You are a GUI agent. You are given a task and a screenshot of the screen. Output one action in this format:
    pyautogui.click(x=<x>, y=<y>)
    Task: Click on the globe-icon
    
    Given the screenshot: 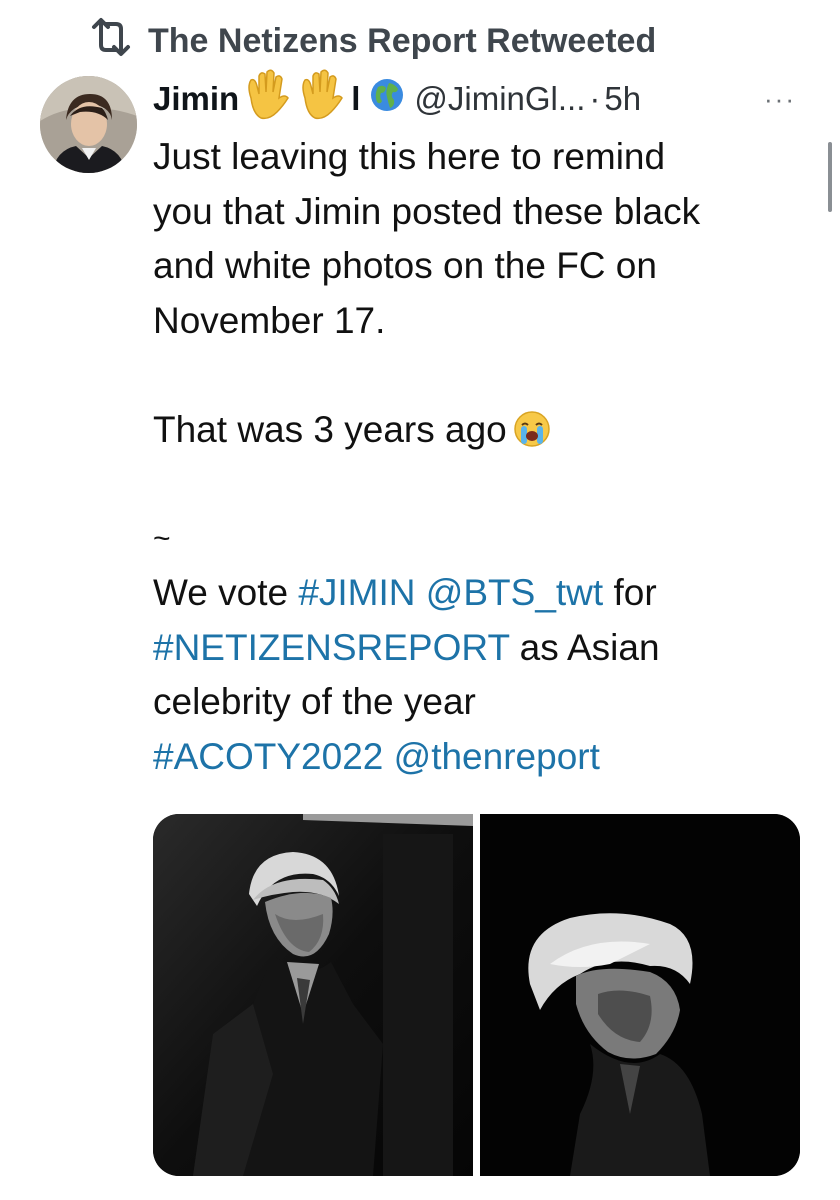 What is the action you would take?
    pyautogui.click(x=392, y=99)
    